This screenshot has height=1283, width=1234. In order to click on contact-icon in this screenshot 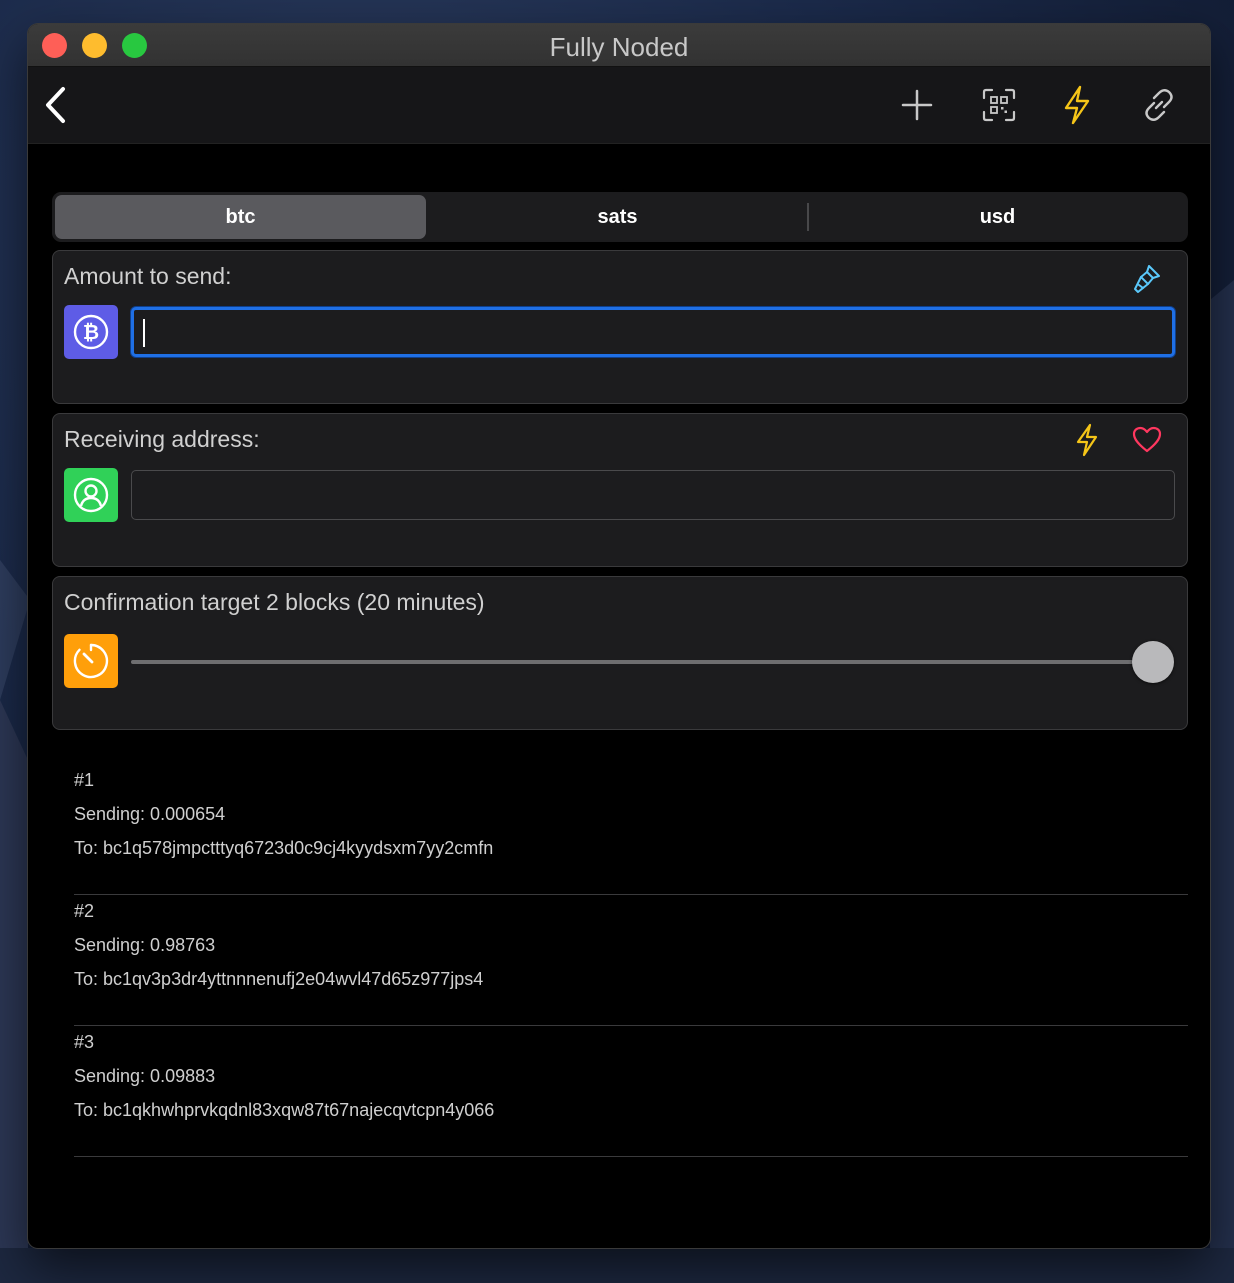, I will do `click(91, 495)`.